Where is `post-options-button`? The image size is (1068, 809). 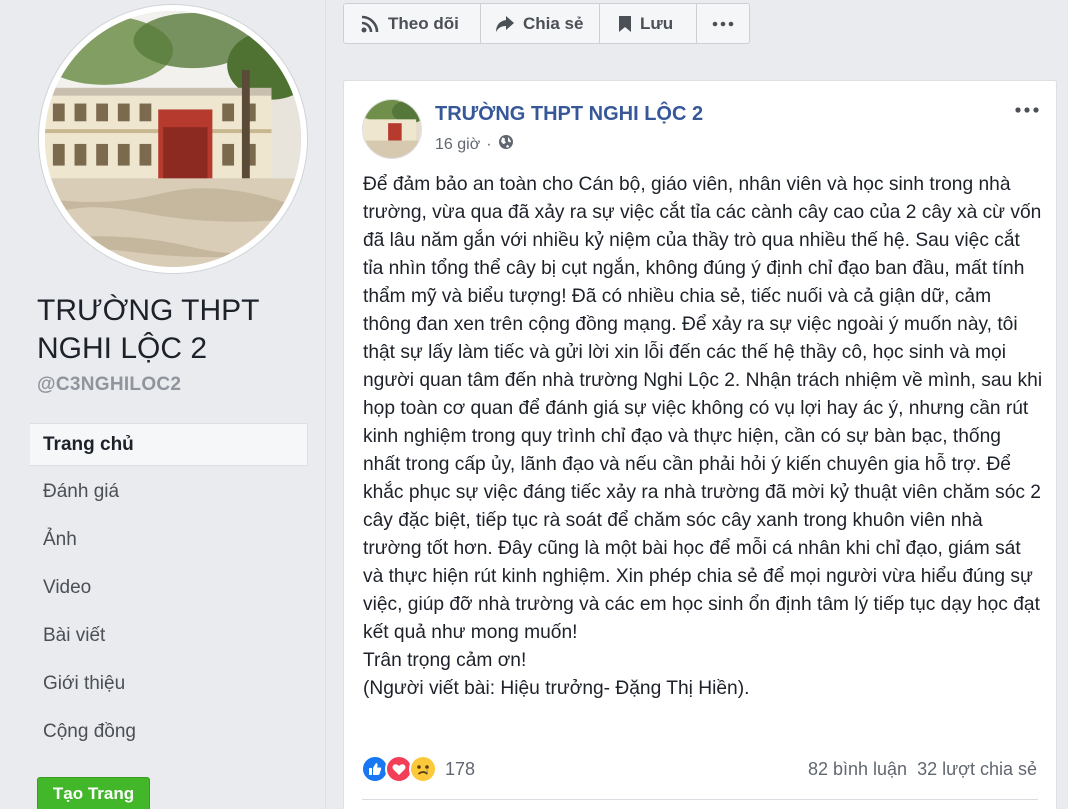 post-options-button is located at coordinates (1027, 109).